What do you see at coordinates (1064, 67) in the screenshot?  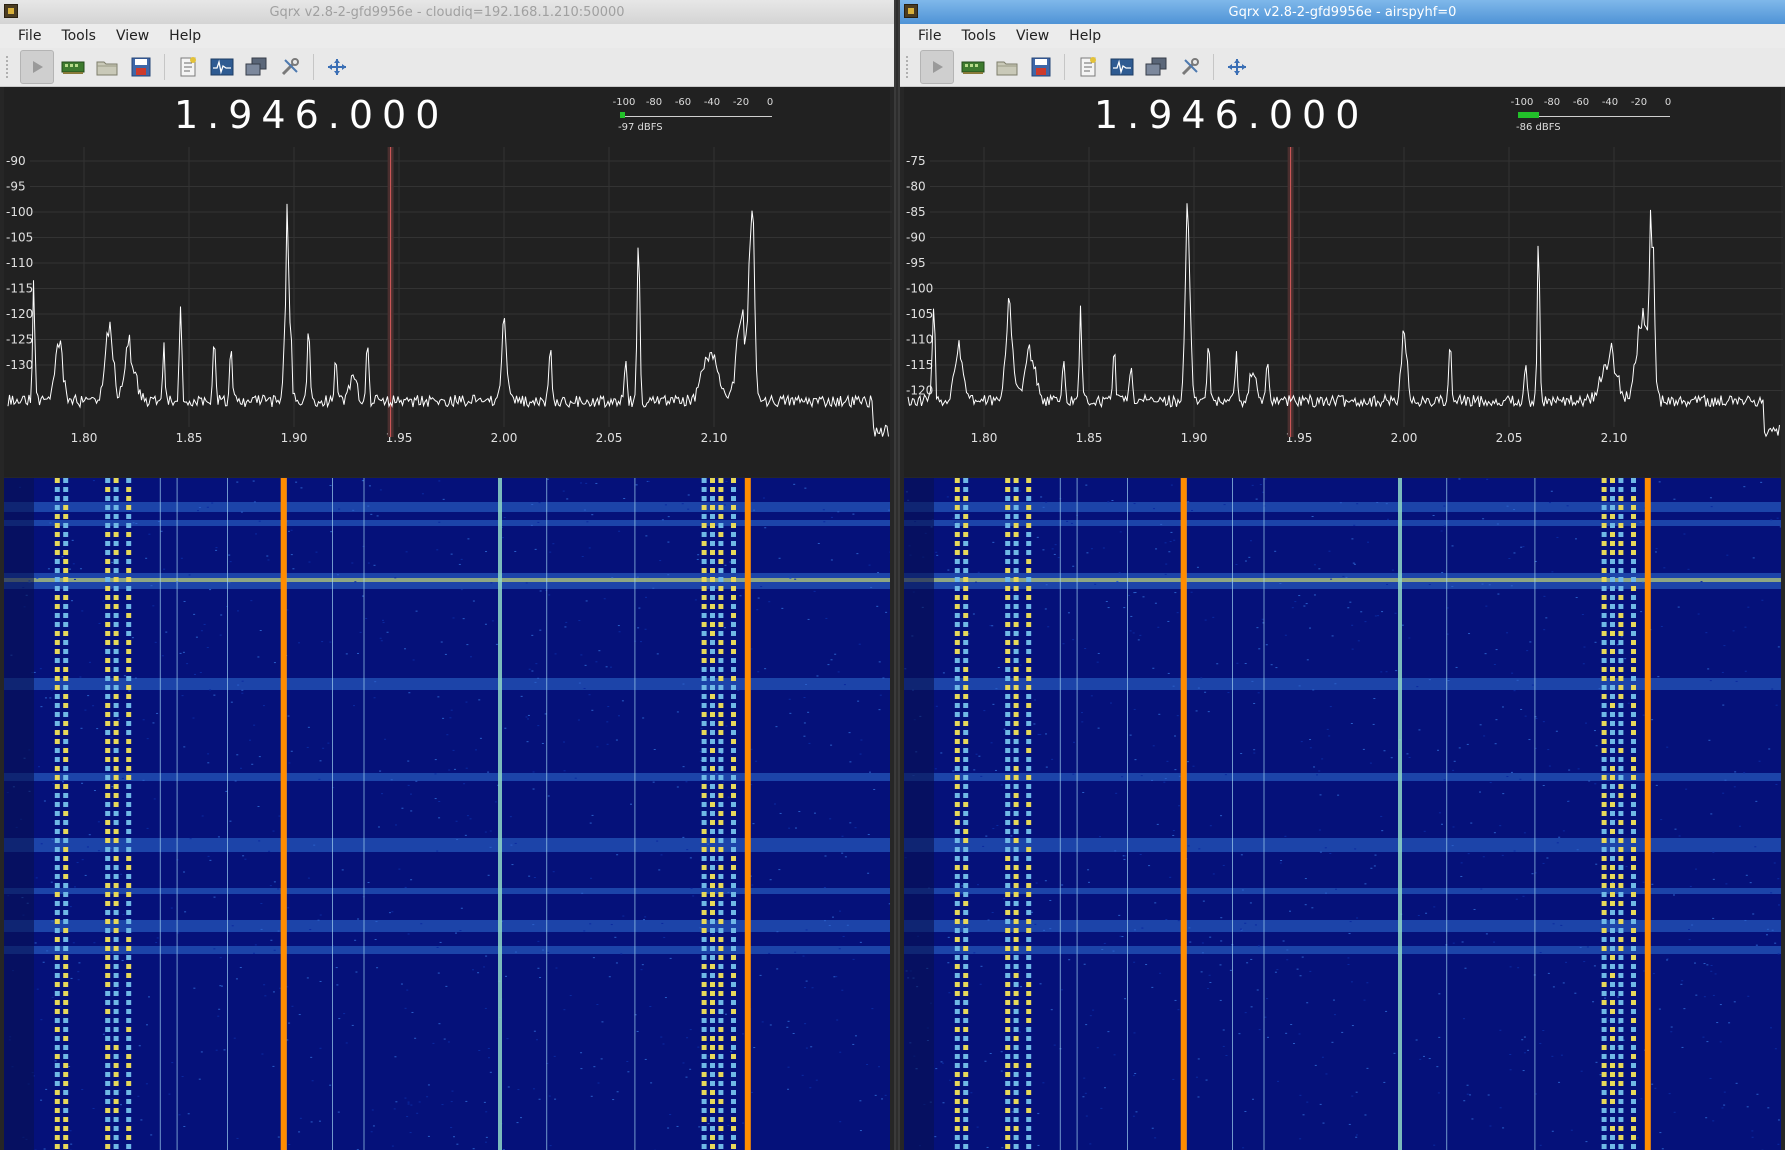 I see `toolbar-separator` at bounding box center [1064, 67].